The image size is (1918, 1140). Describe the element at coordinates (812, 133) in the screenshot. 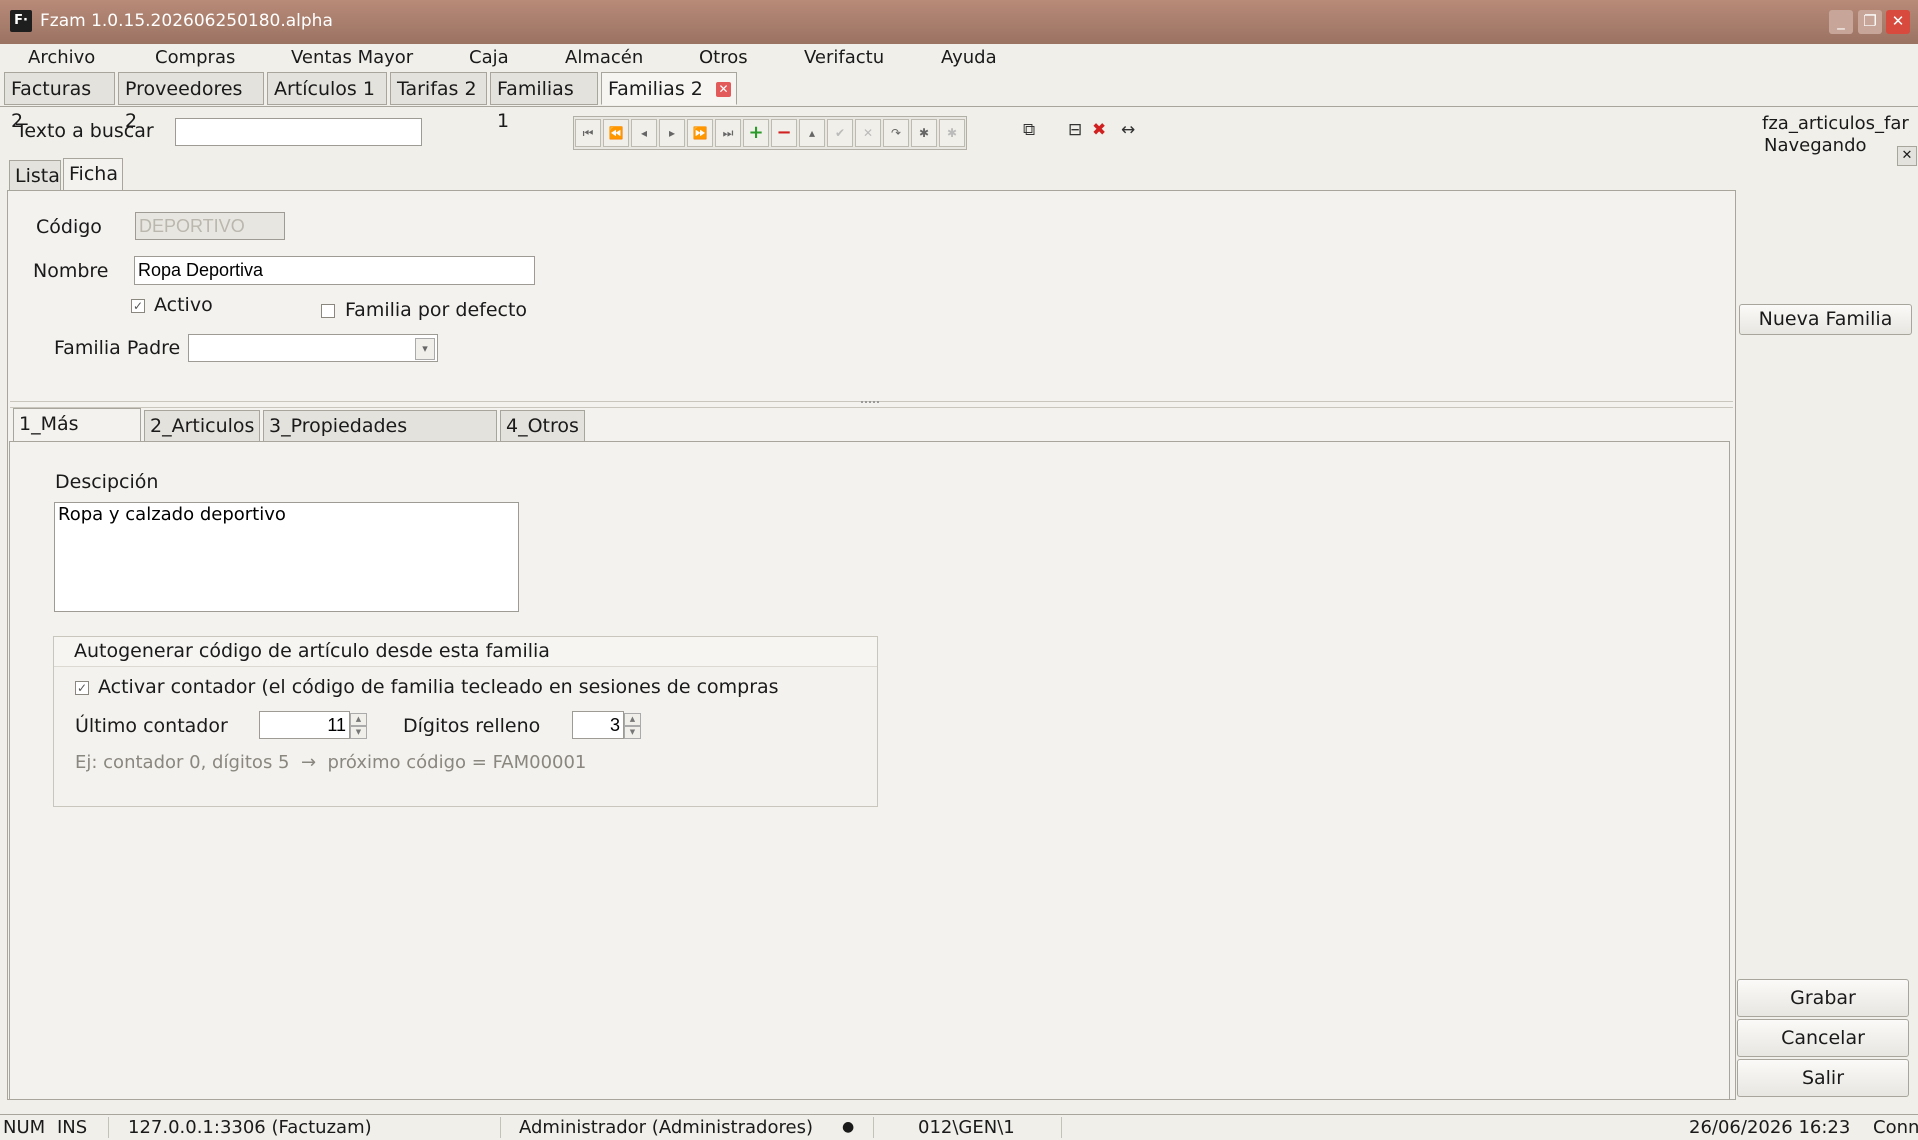

I see `edit-record-button: ▴` at that location.